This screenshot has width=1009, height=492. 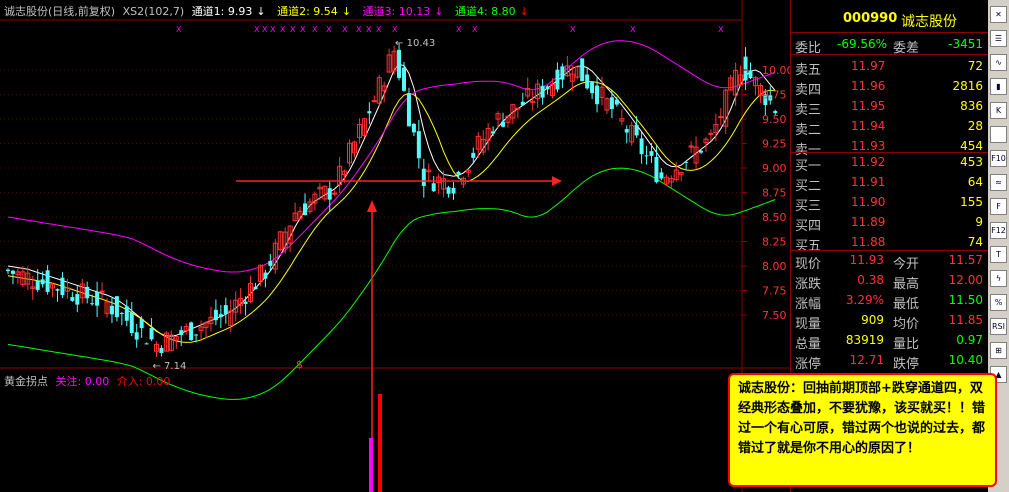 What do you see at coordinates (998, 134) in the screenshot?
I see `d-icon` at bounding box center [998, 134].